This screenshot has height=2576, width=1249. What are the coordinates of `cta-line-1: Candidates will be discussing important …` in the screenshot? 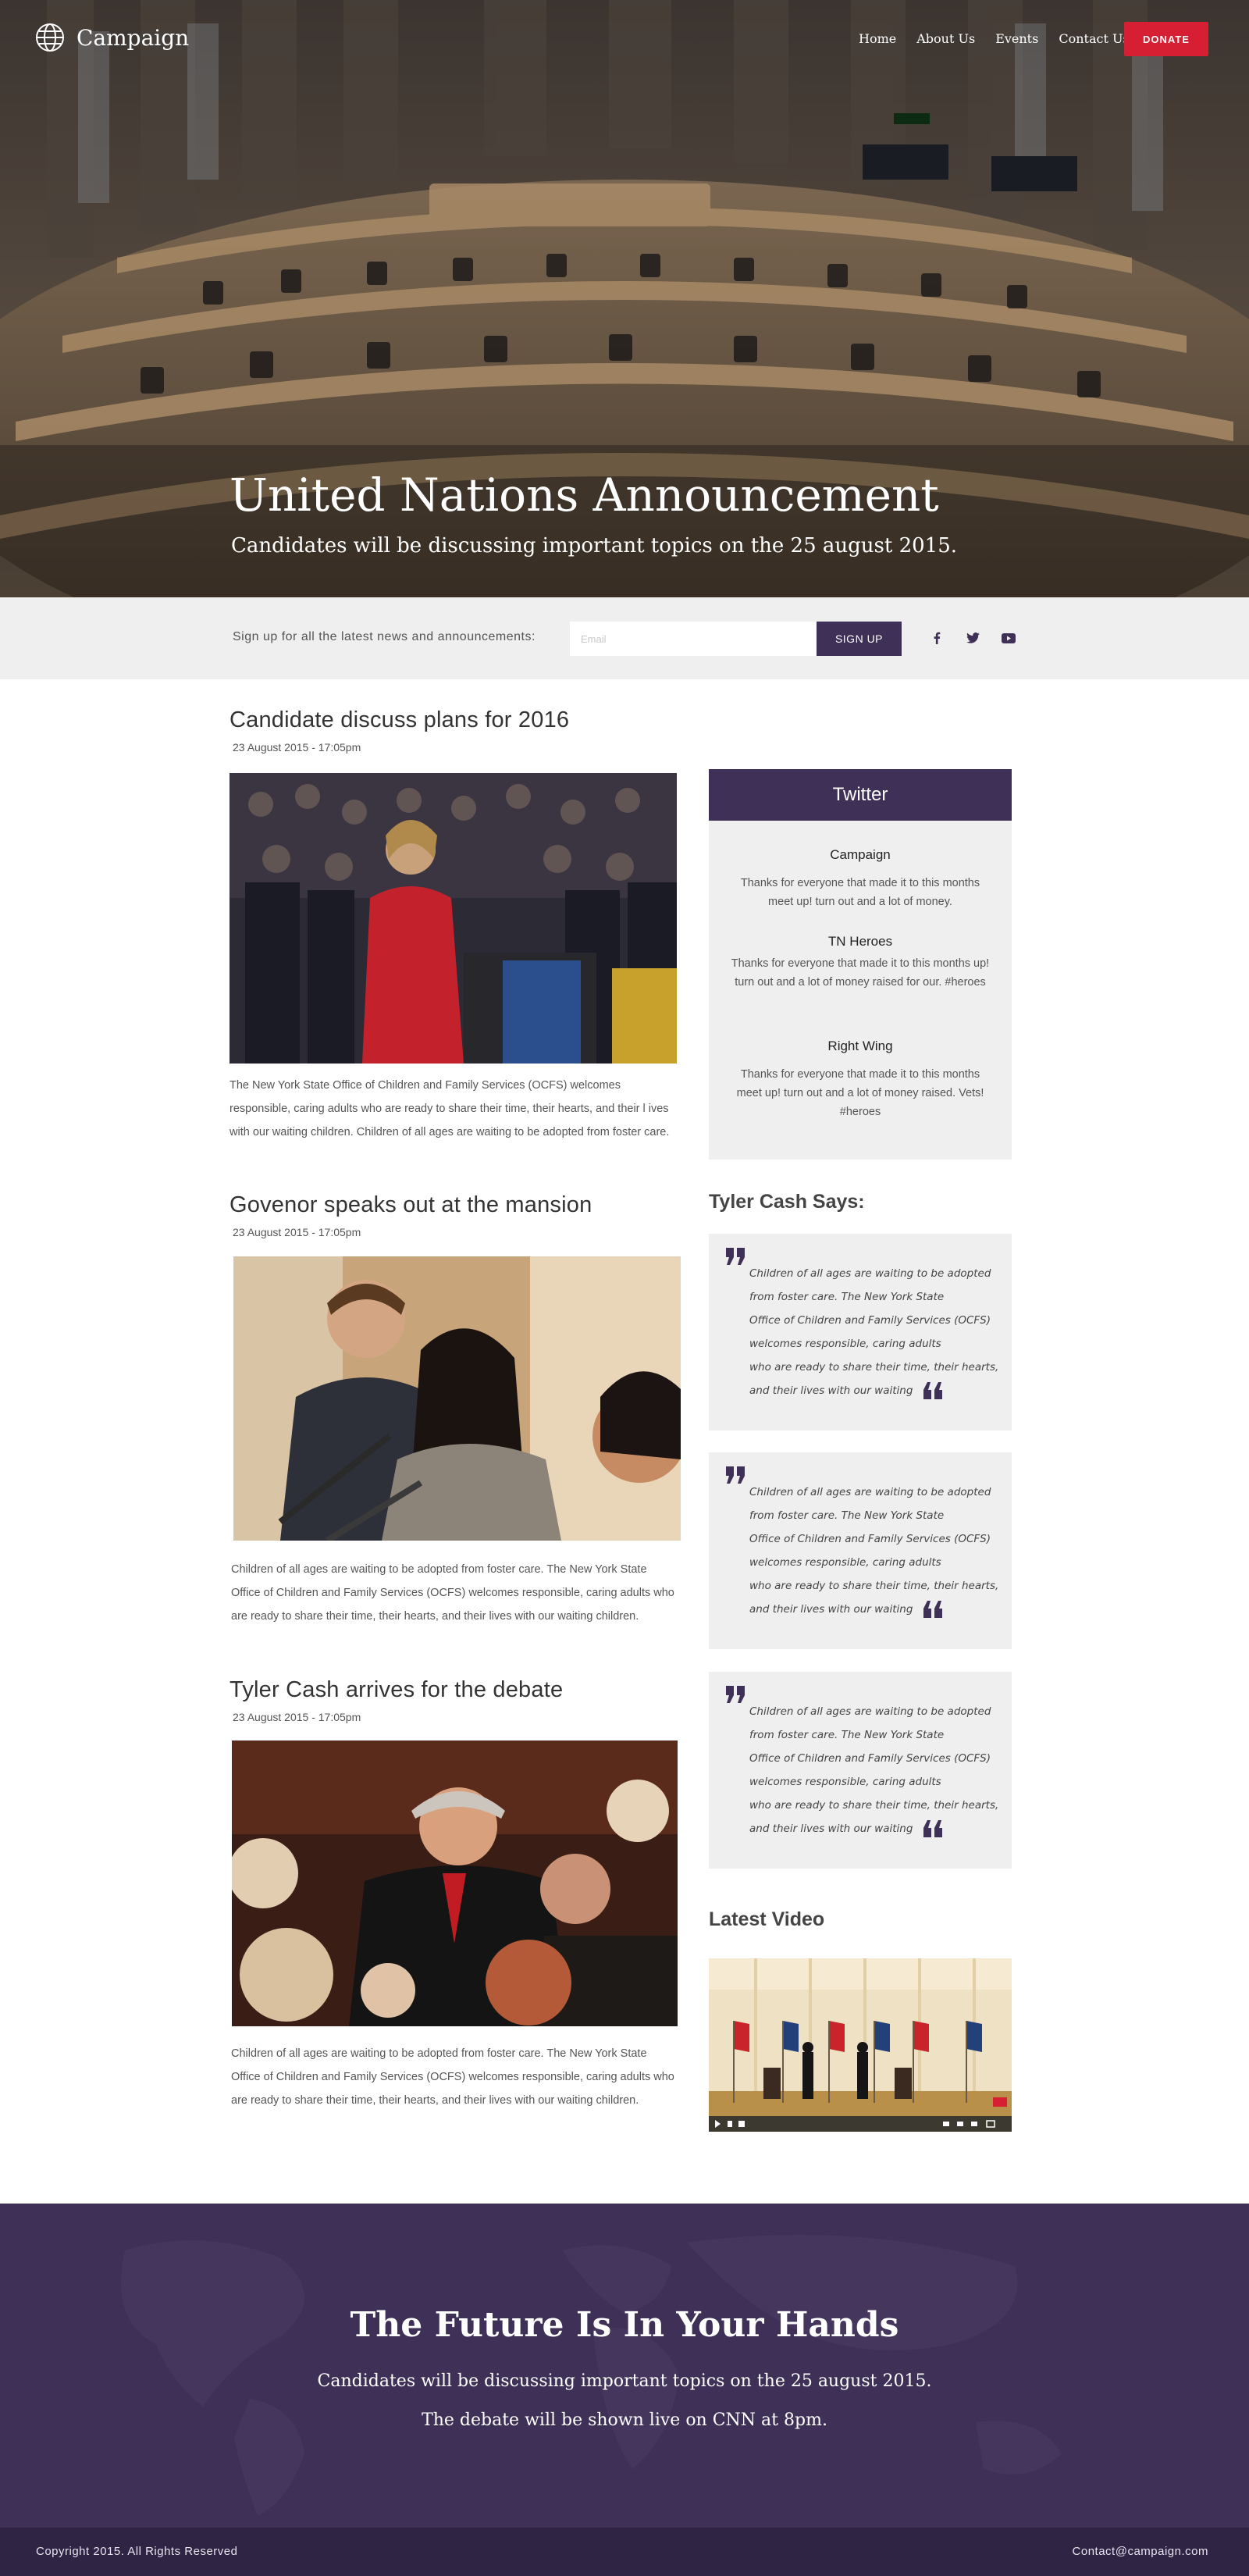 It's located at (624, 2381).